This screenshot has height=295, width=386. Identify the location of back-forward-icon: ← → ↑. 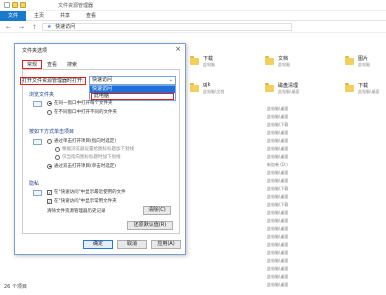
(23, 27).